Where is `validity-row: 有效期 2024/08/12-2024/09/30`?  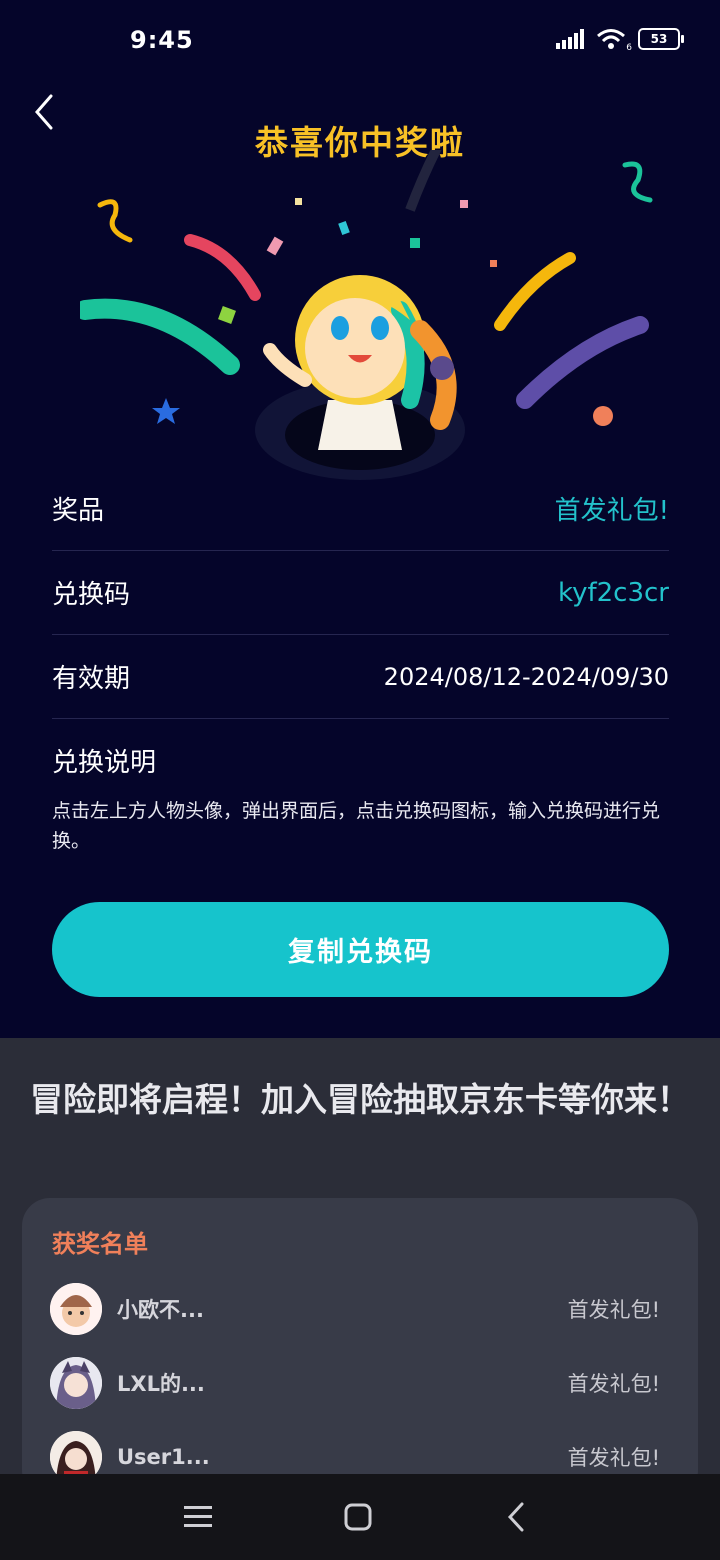 validity-row: 有效期 2024/08/12-2024/09/30 is located at coordinates (360, 677).